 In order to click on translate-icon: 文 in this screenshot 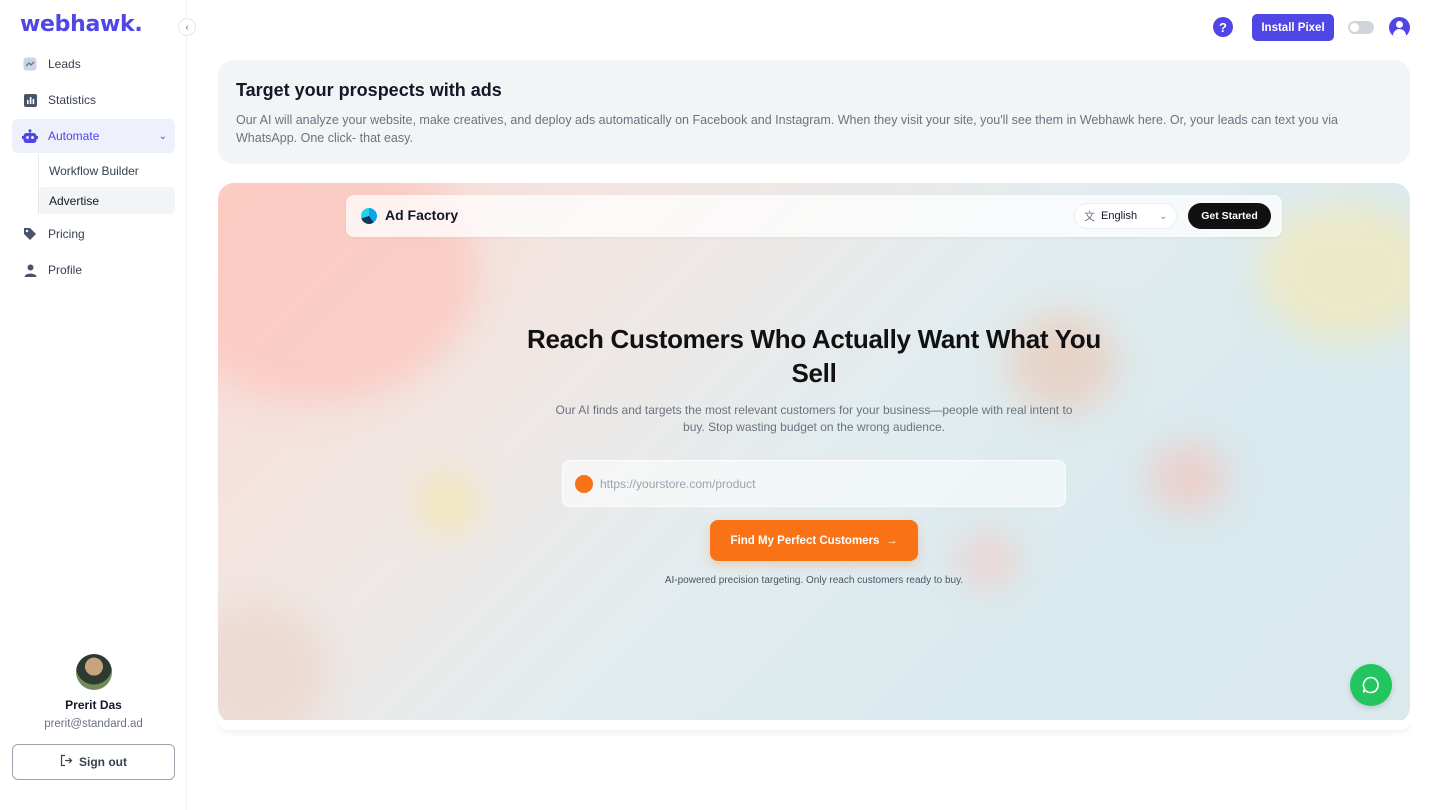, I will do `click(1089, 217)`.